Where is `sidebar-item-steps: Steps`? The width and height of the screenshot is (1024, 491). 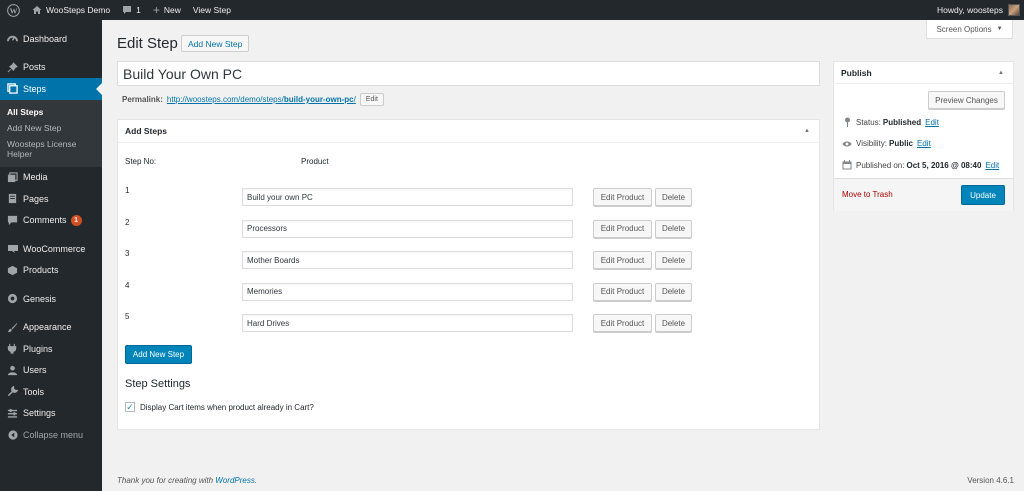 sidebar-item-steps: Steps is located at coordinates (51, 89).